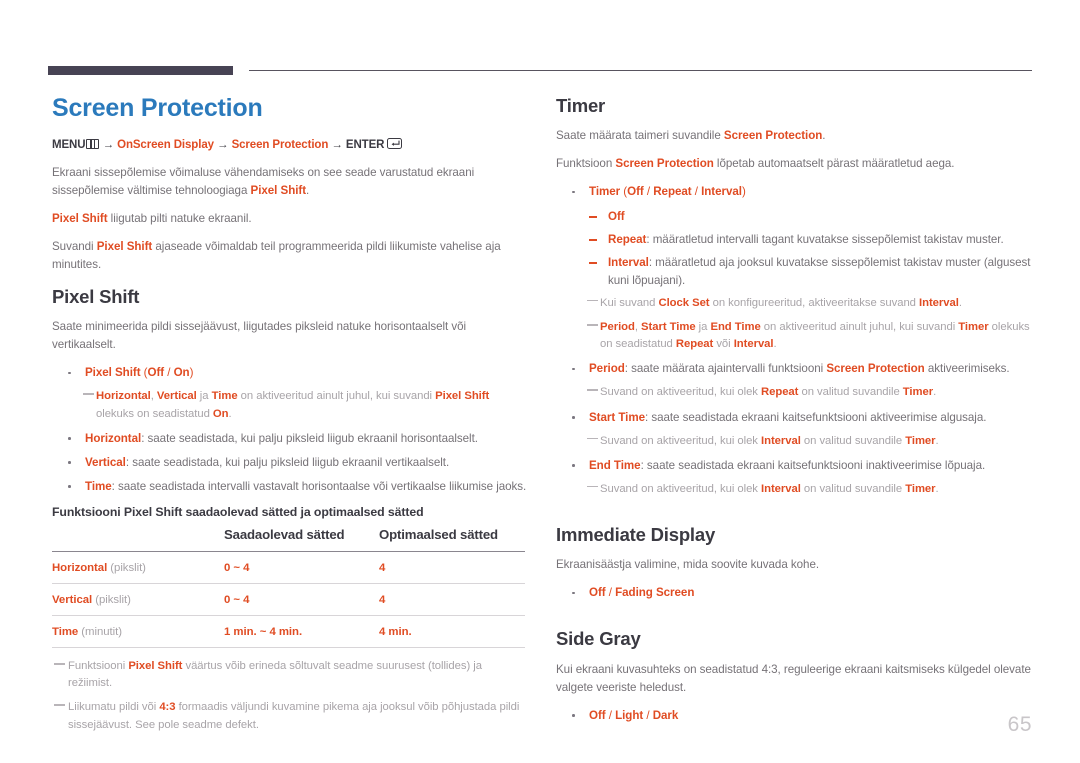 This screenshot has width=1080, height=763. What do you see at coordinates (452, 600) in the screenshot?
I see `table-cell-optimal: 4` at bounding box center [452, 600].